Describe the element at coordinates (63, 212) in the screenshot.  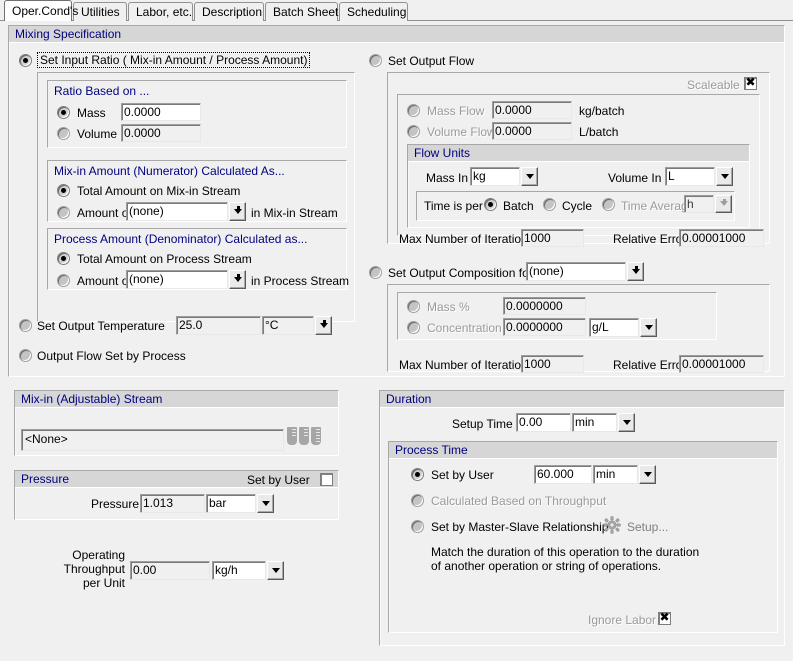
I see `numerator-amount-of-radio` at that location.